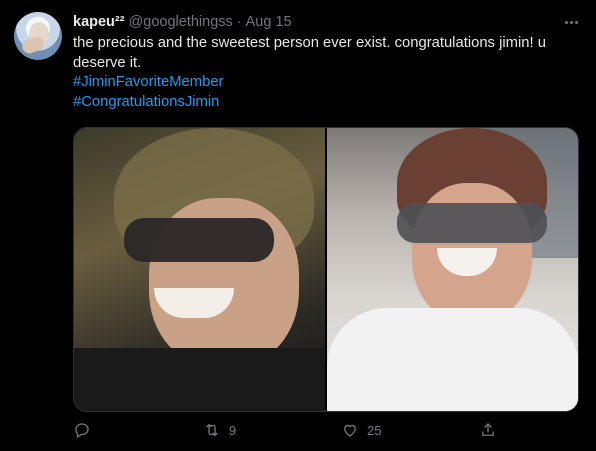 This screenshot has width=596, height=451. I want to click on reply-icon, so click(82, 430).